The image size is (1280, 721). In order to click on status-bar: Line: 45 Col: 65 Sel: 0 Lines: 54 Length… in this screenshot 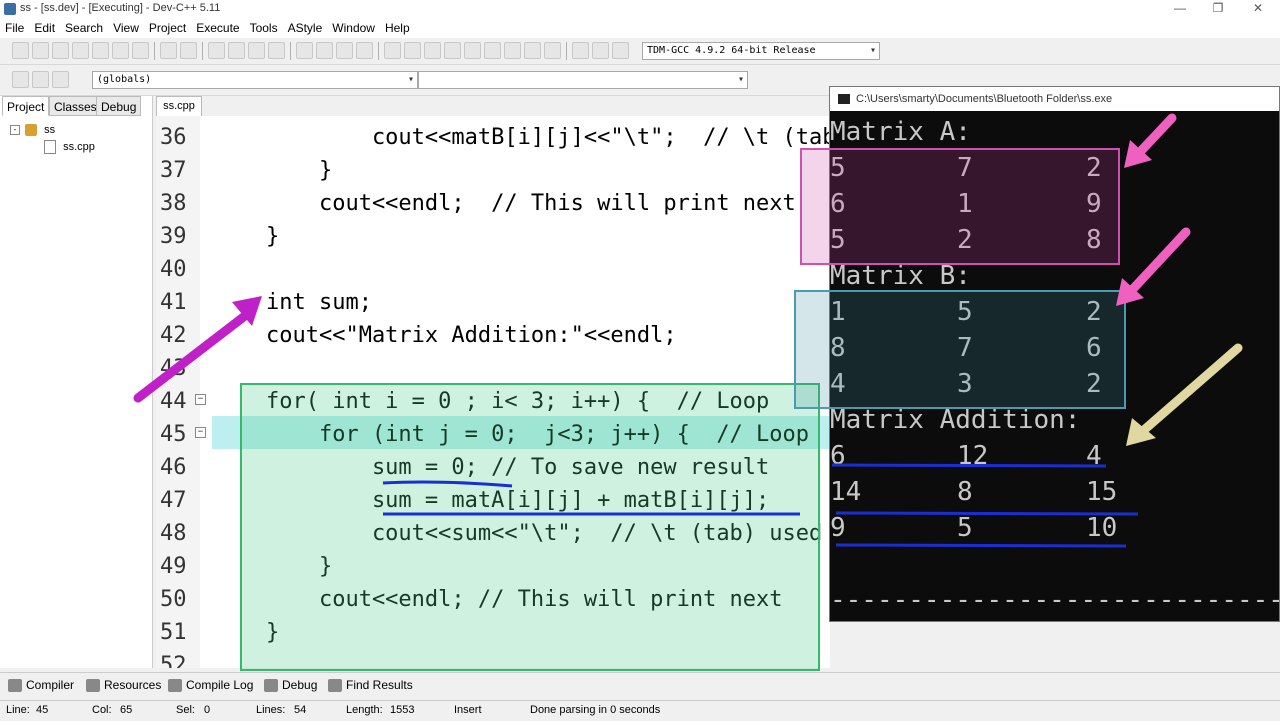, I will do `click(640, 710)`.